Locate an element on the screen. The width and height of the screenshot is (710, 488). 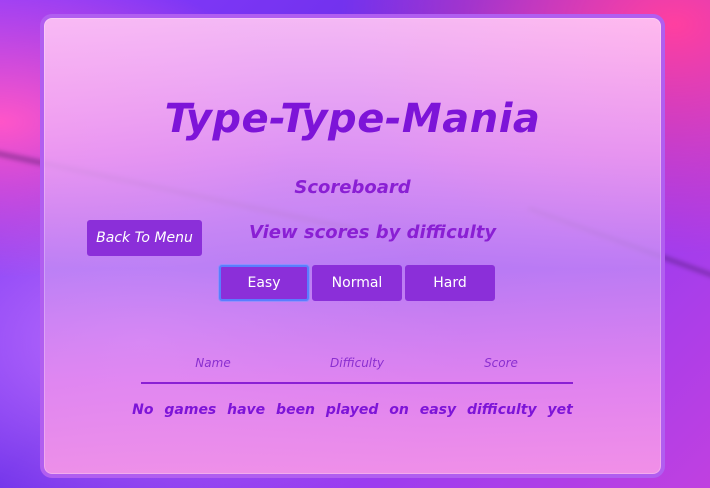
difficulty-tabs: Easy Normal Hard is located at coordinates (357, 283).